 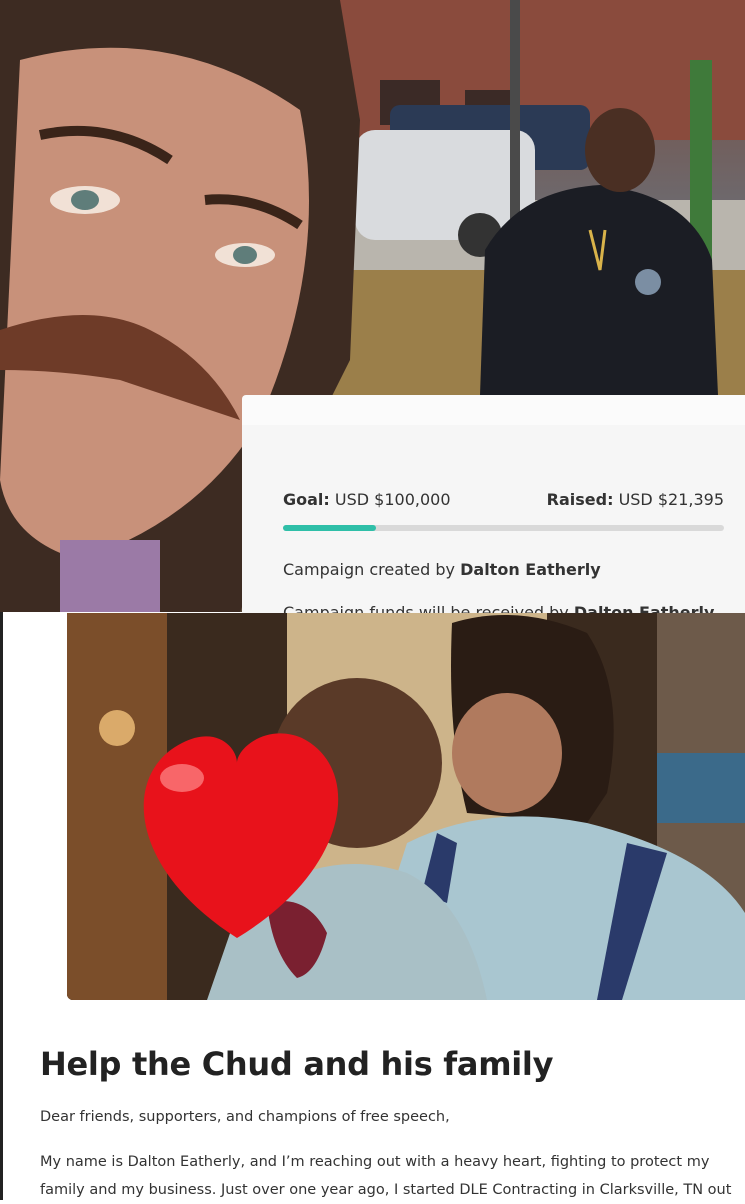 I want to click on goal-label: Goal:, so click(x=306, y=499).